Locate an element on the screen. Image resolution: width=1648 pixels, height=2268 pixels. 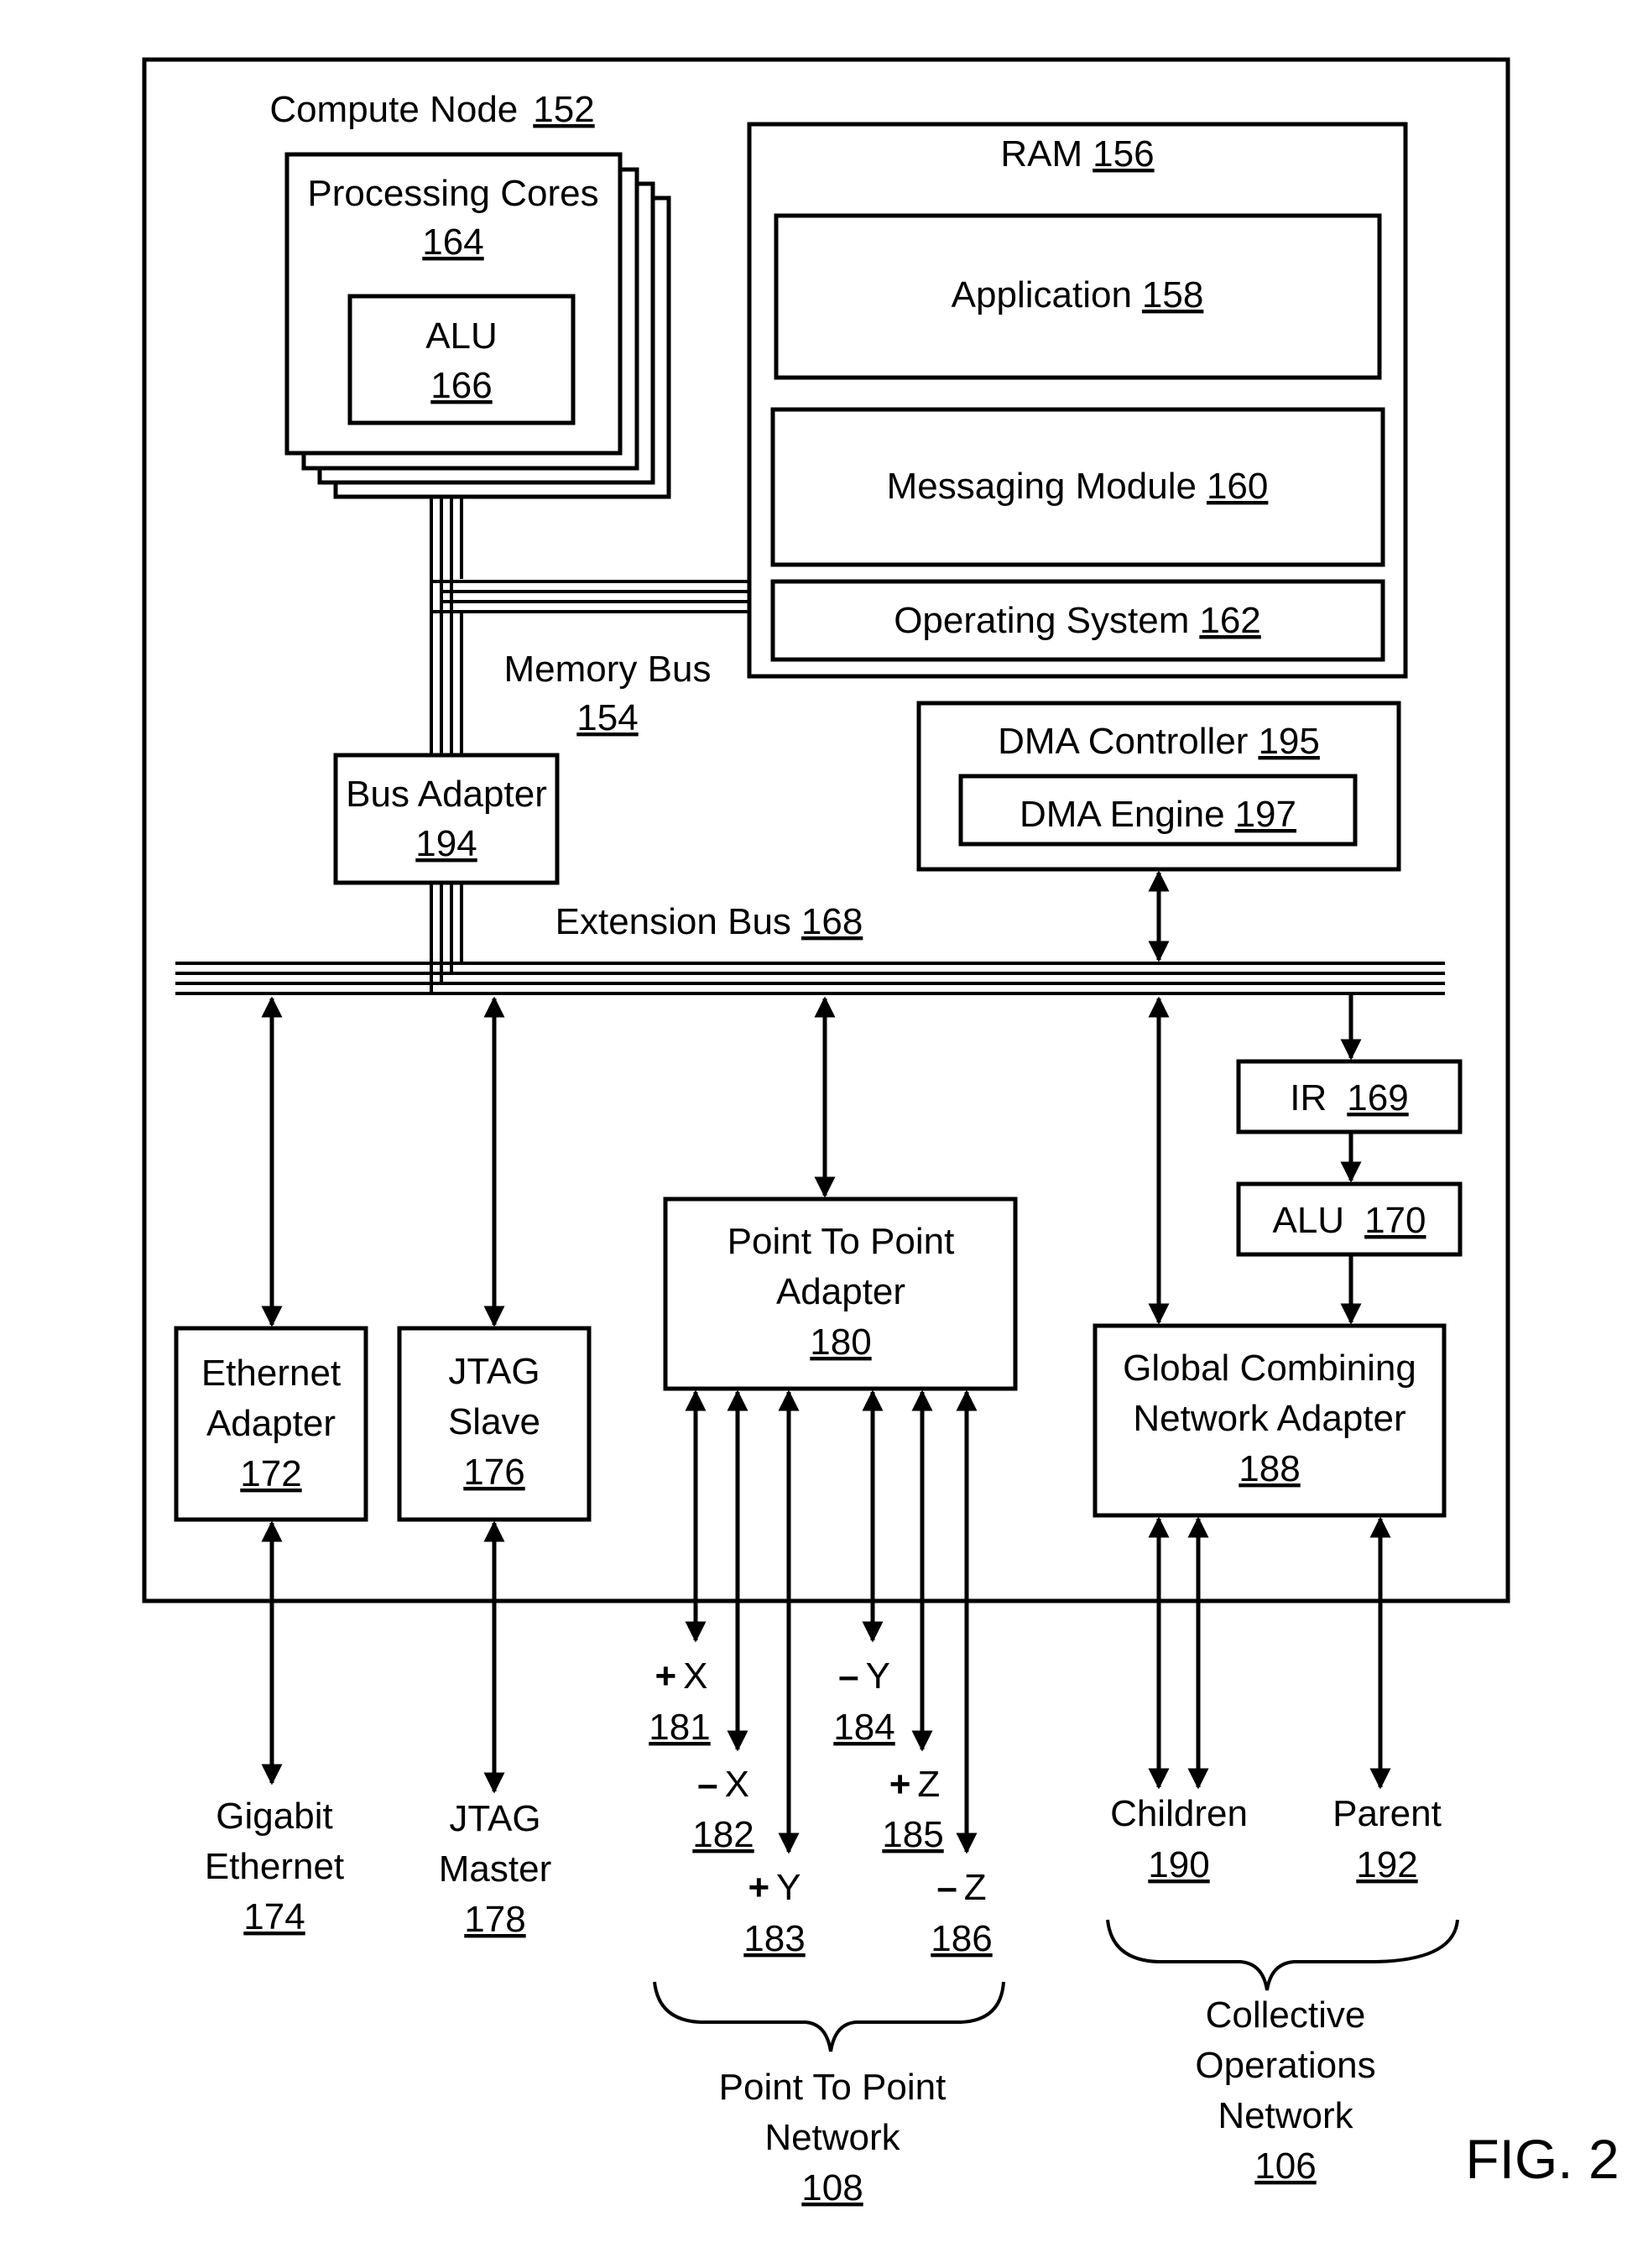
svg-text:+X: + X is located at coordinates (681, 1676).